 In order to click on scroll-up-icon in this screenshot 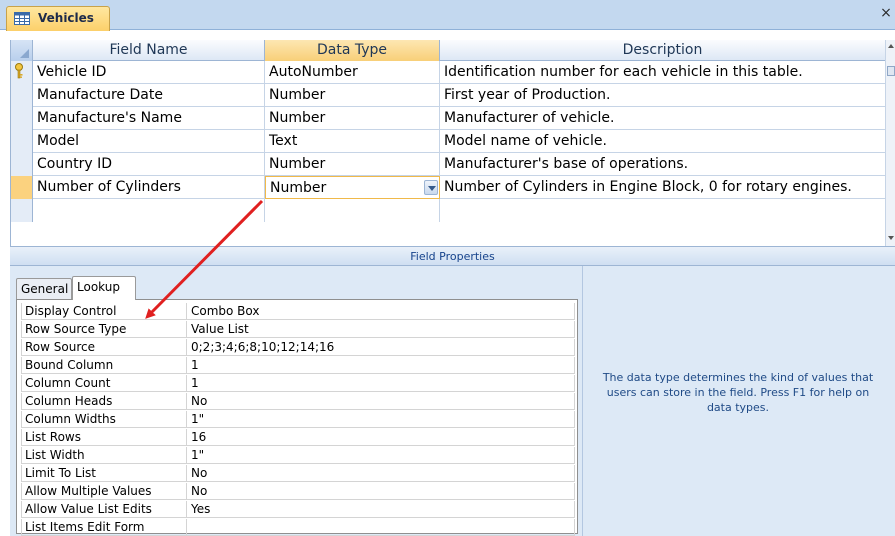, I will do `click(891, 46)`.